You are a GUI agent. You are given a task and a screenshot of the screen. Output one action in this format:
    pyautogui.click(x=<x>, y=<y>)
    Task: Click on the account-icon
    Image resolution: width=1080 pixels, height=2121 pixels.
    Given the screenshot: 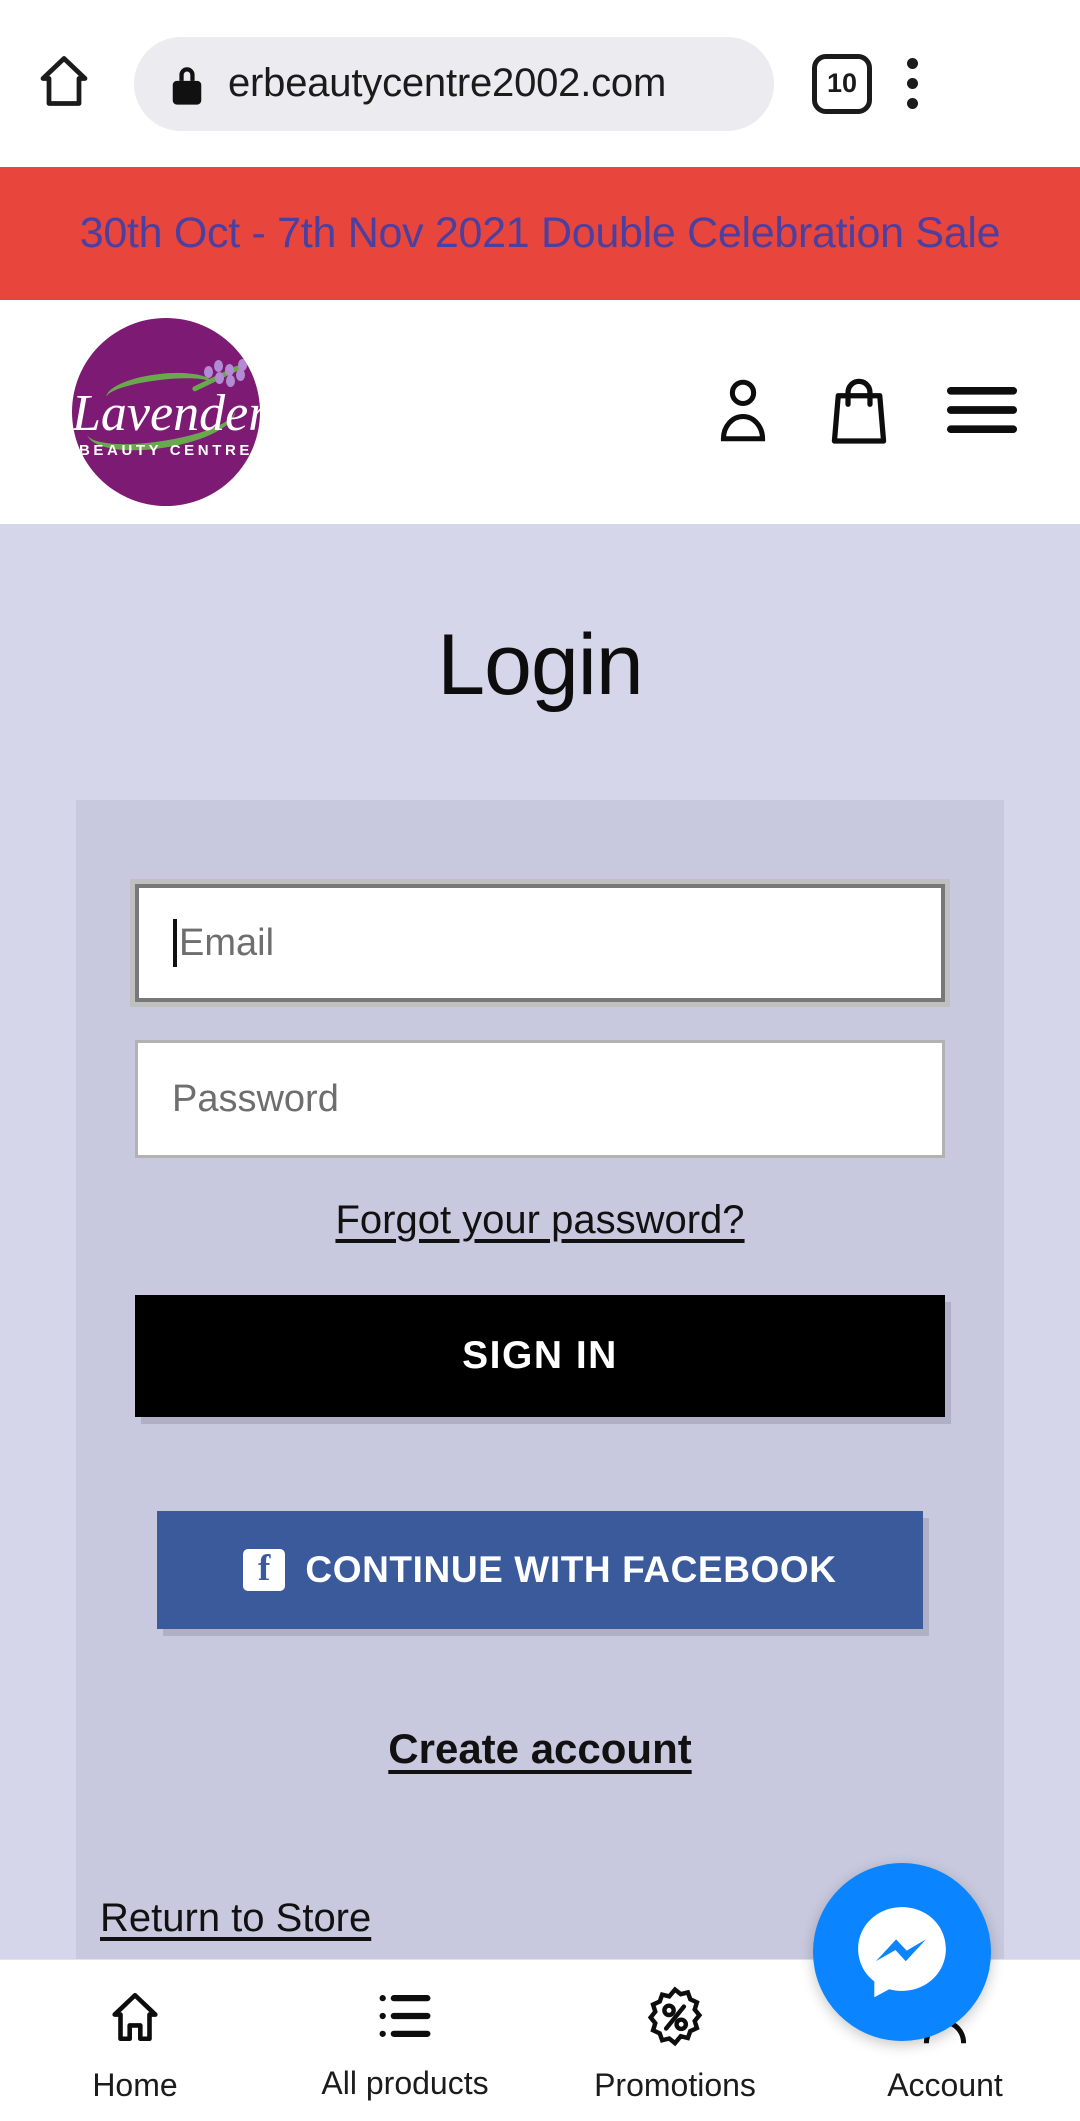 What is the action you would take?
    pyautogui.click(x=743, y=412)
    